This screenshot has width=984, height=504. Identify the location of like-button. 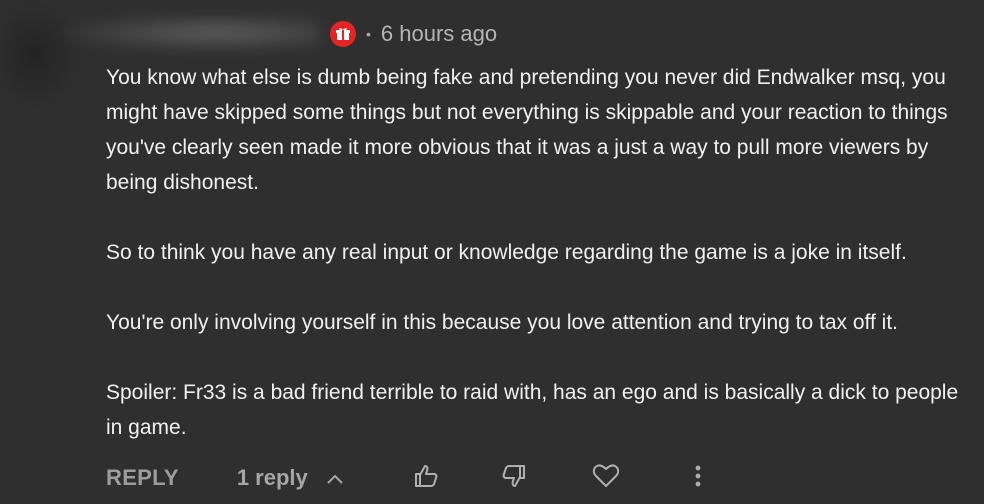
(426, 478).